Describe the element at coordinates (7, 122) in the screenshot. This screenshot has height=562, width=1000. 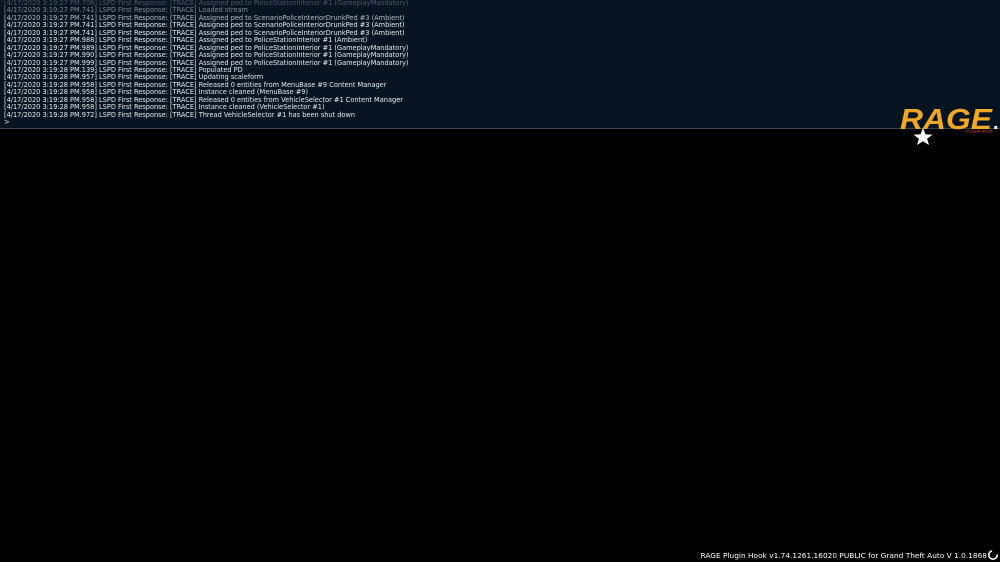
I see `console-input-prompt: >` at that location.